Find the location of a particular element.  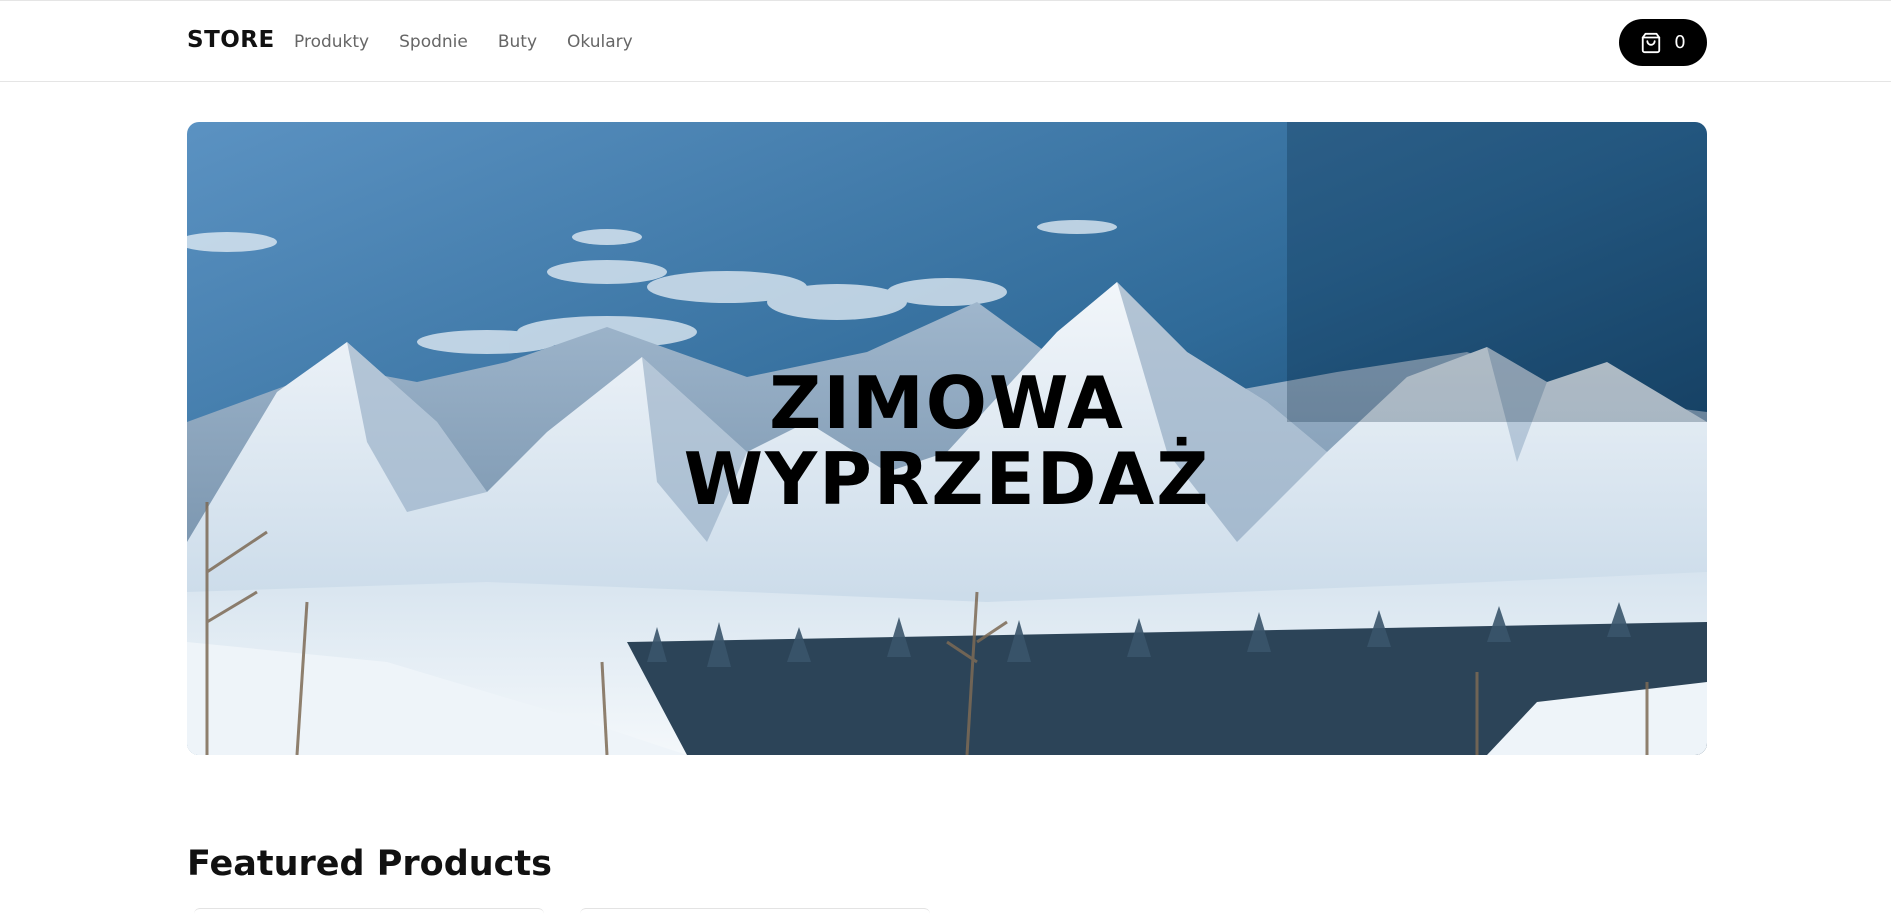

nav-link-produkty: Produkty is located at coordinates (331, 42).